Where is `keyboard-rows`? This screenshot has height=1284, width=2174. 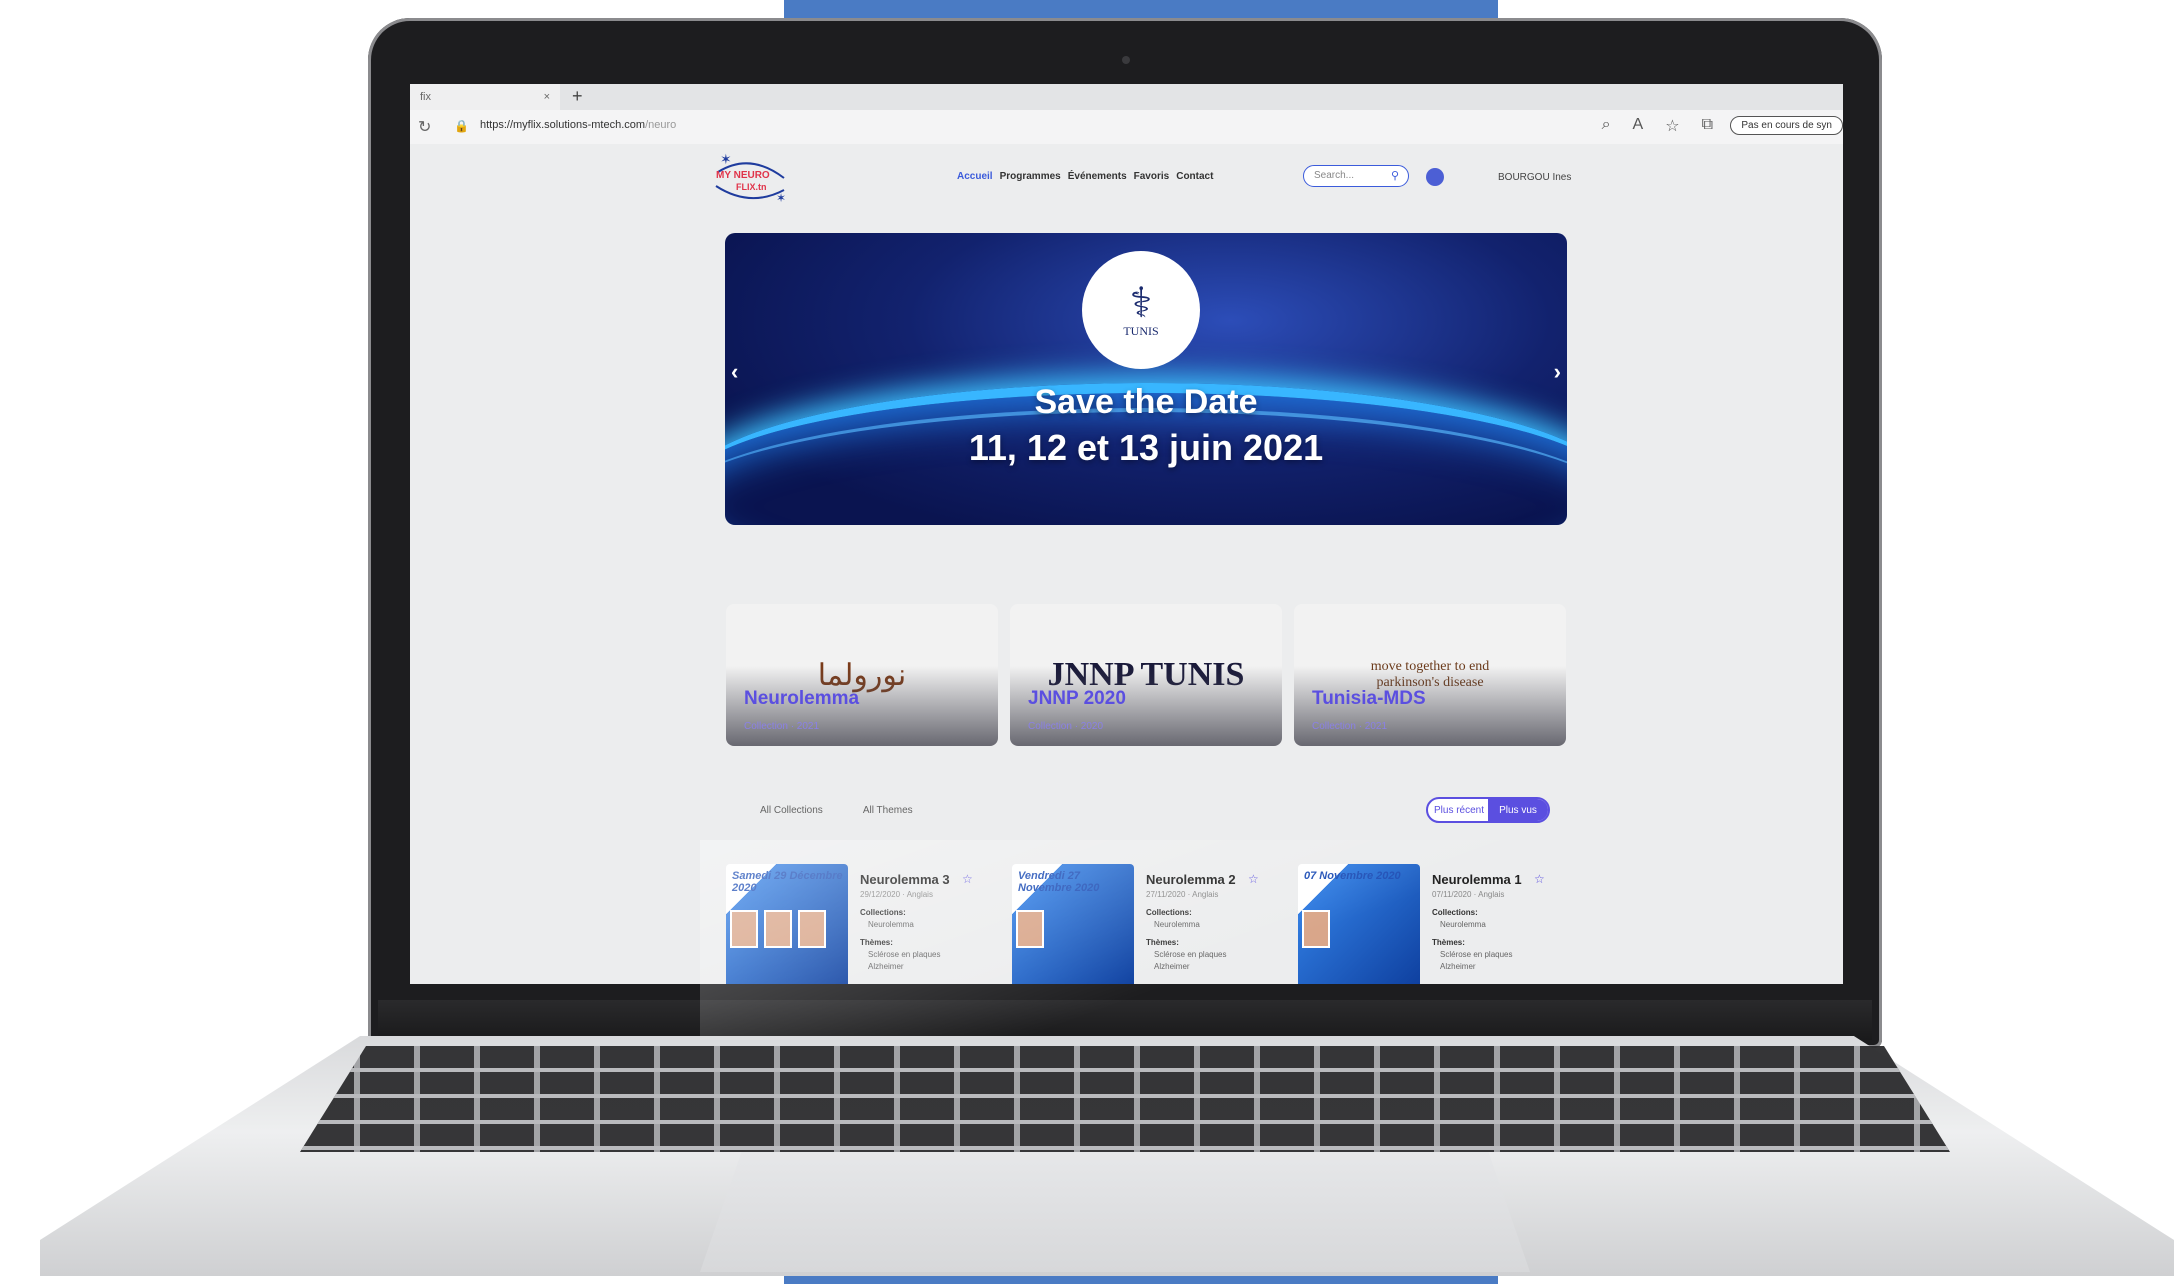 keyboard-rows is located at coordinates (1125, 1099).